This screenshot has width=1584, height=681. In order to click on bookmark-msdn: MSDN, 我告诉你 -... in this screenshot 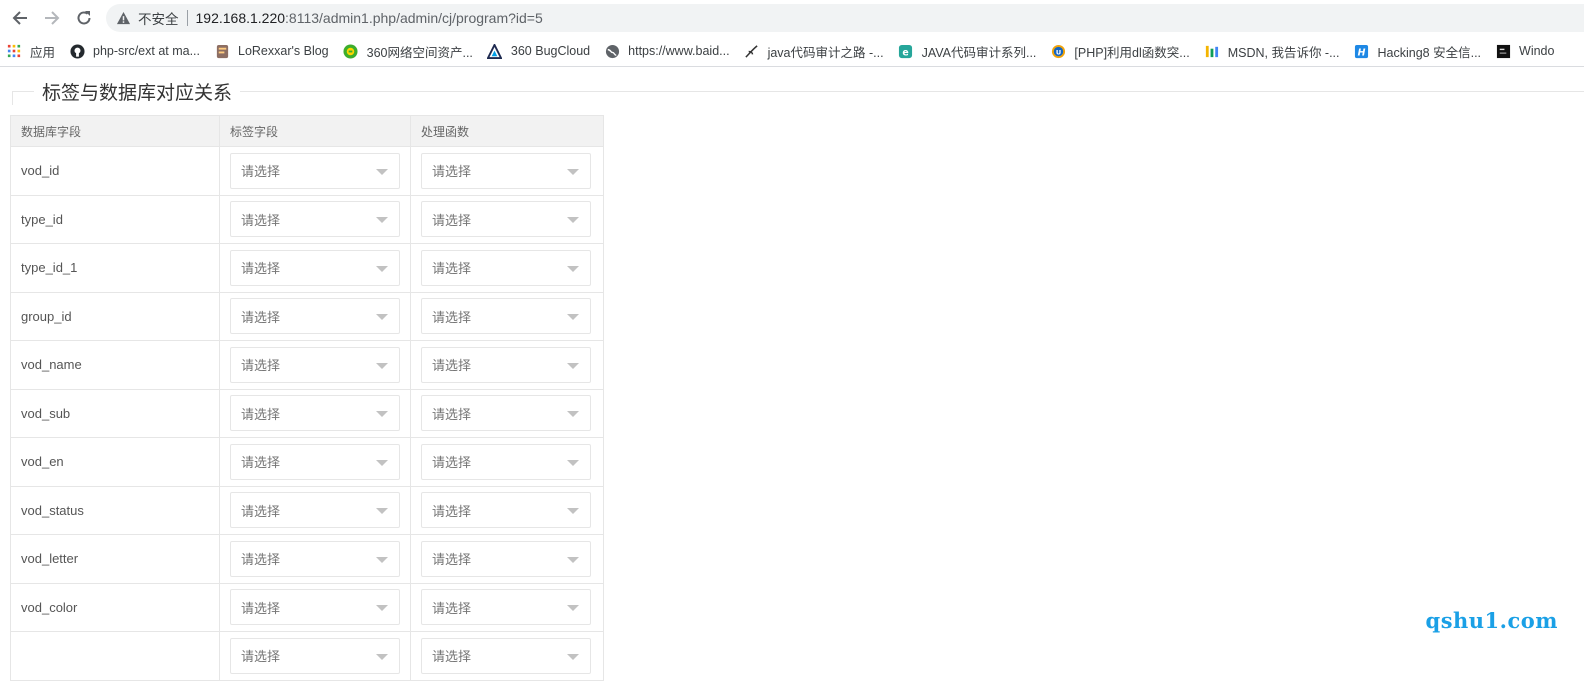, I will do `click(1273, 51)`.